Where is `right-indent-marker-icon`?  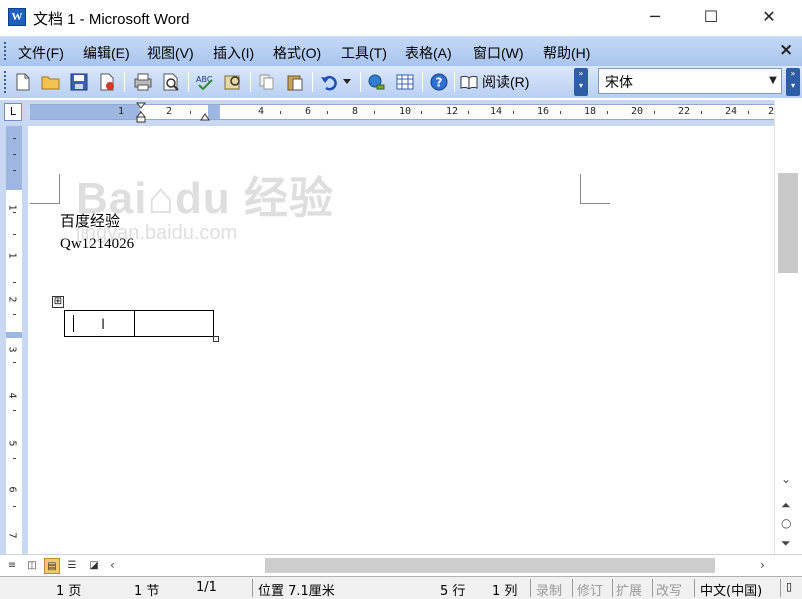
right-indent-marker-icon is located at coordinates (205, 116).